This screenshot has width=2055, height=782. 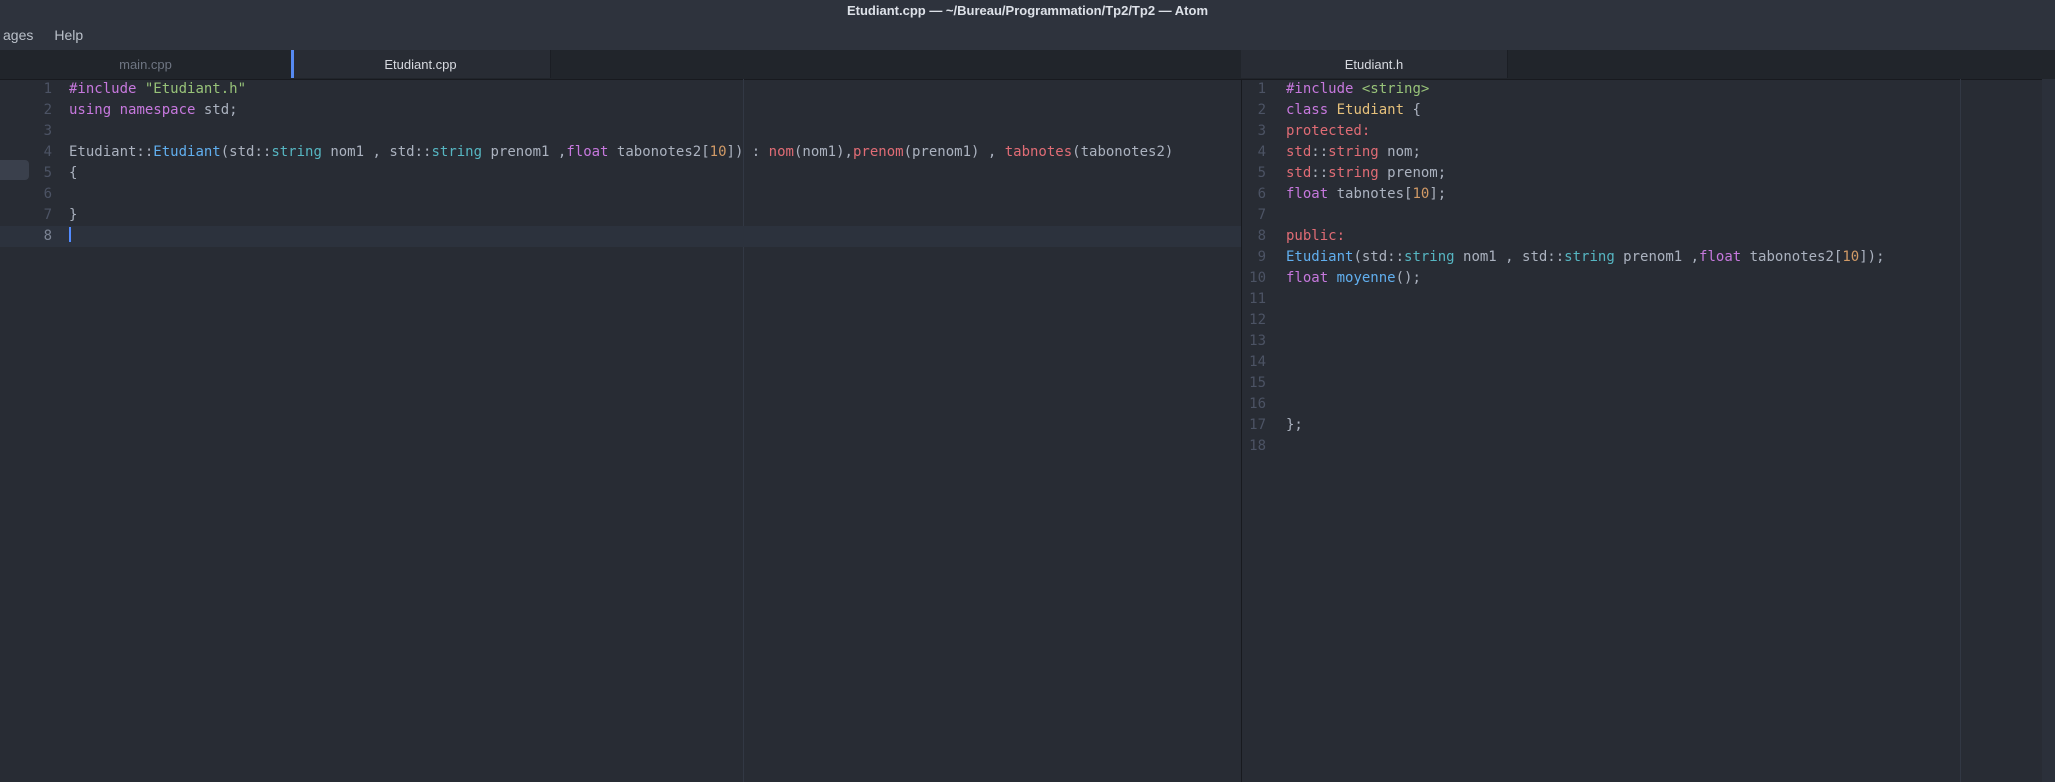 What do you see at coordinates (620, 131) in the screenshot?
I see `code-line: 3` at bounding box center [620, 131].